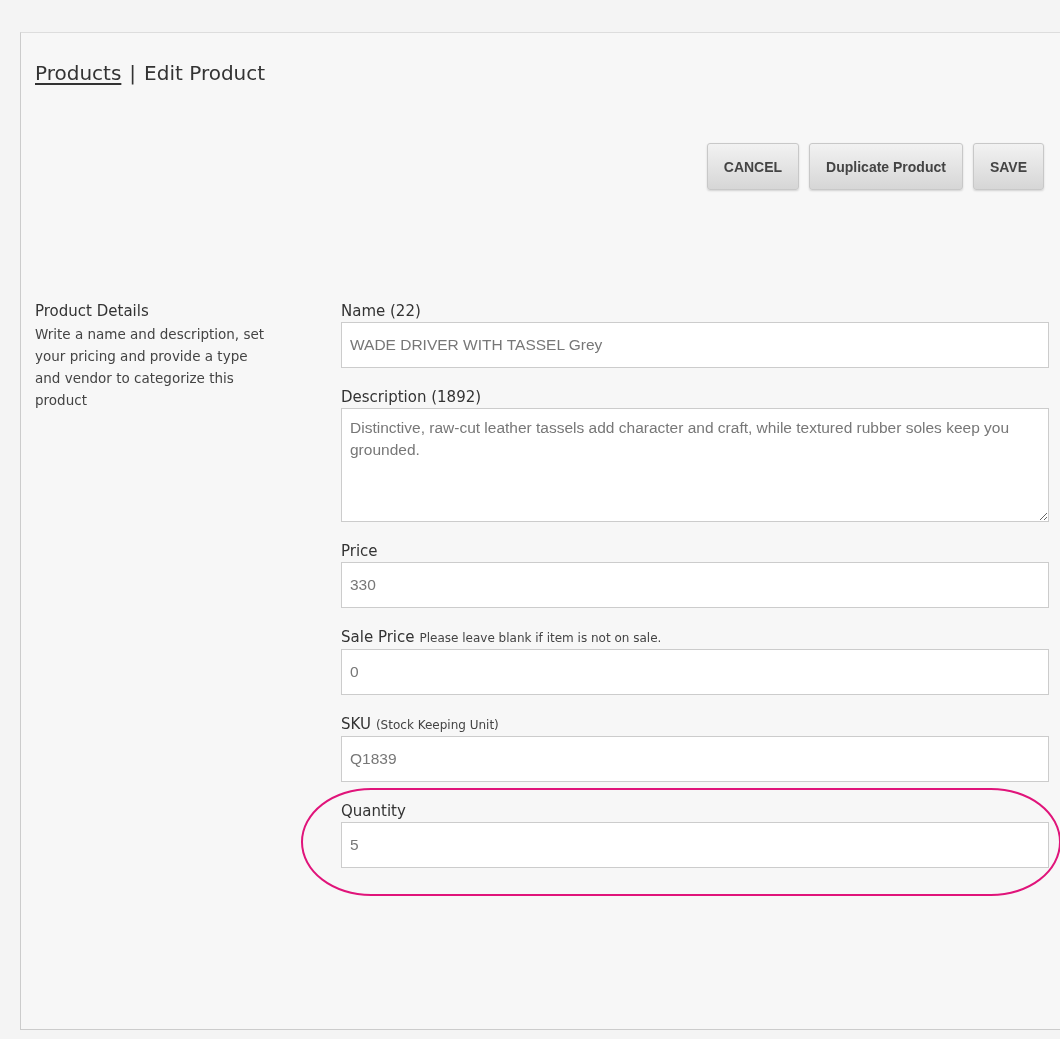 The height and width of the screenshot is (1039, 1060). Describe the element at coordinates (437, 725) in the screenshot. I see `field-hint: (Stock Keeping Unit)` at that location.